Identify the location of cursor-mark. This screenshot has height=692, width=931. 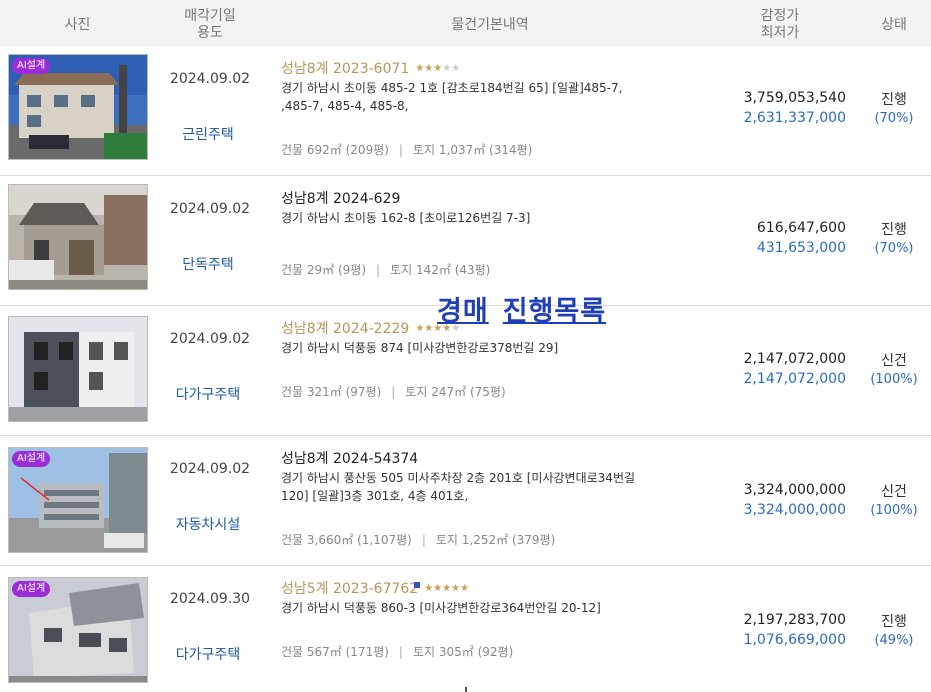
(466, 689).